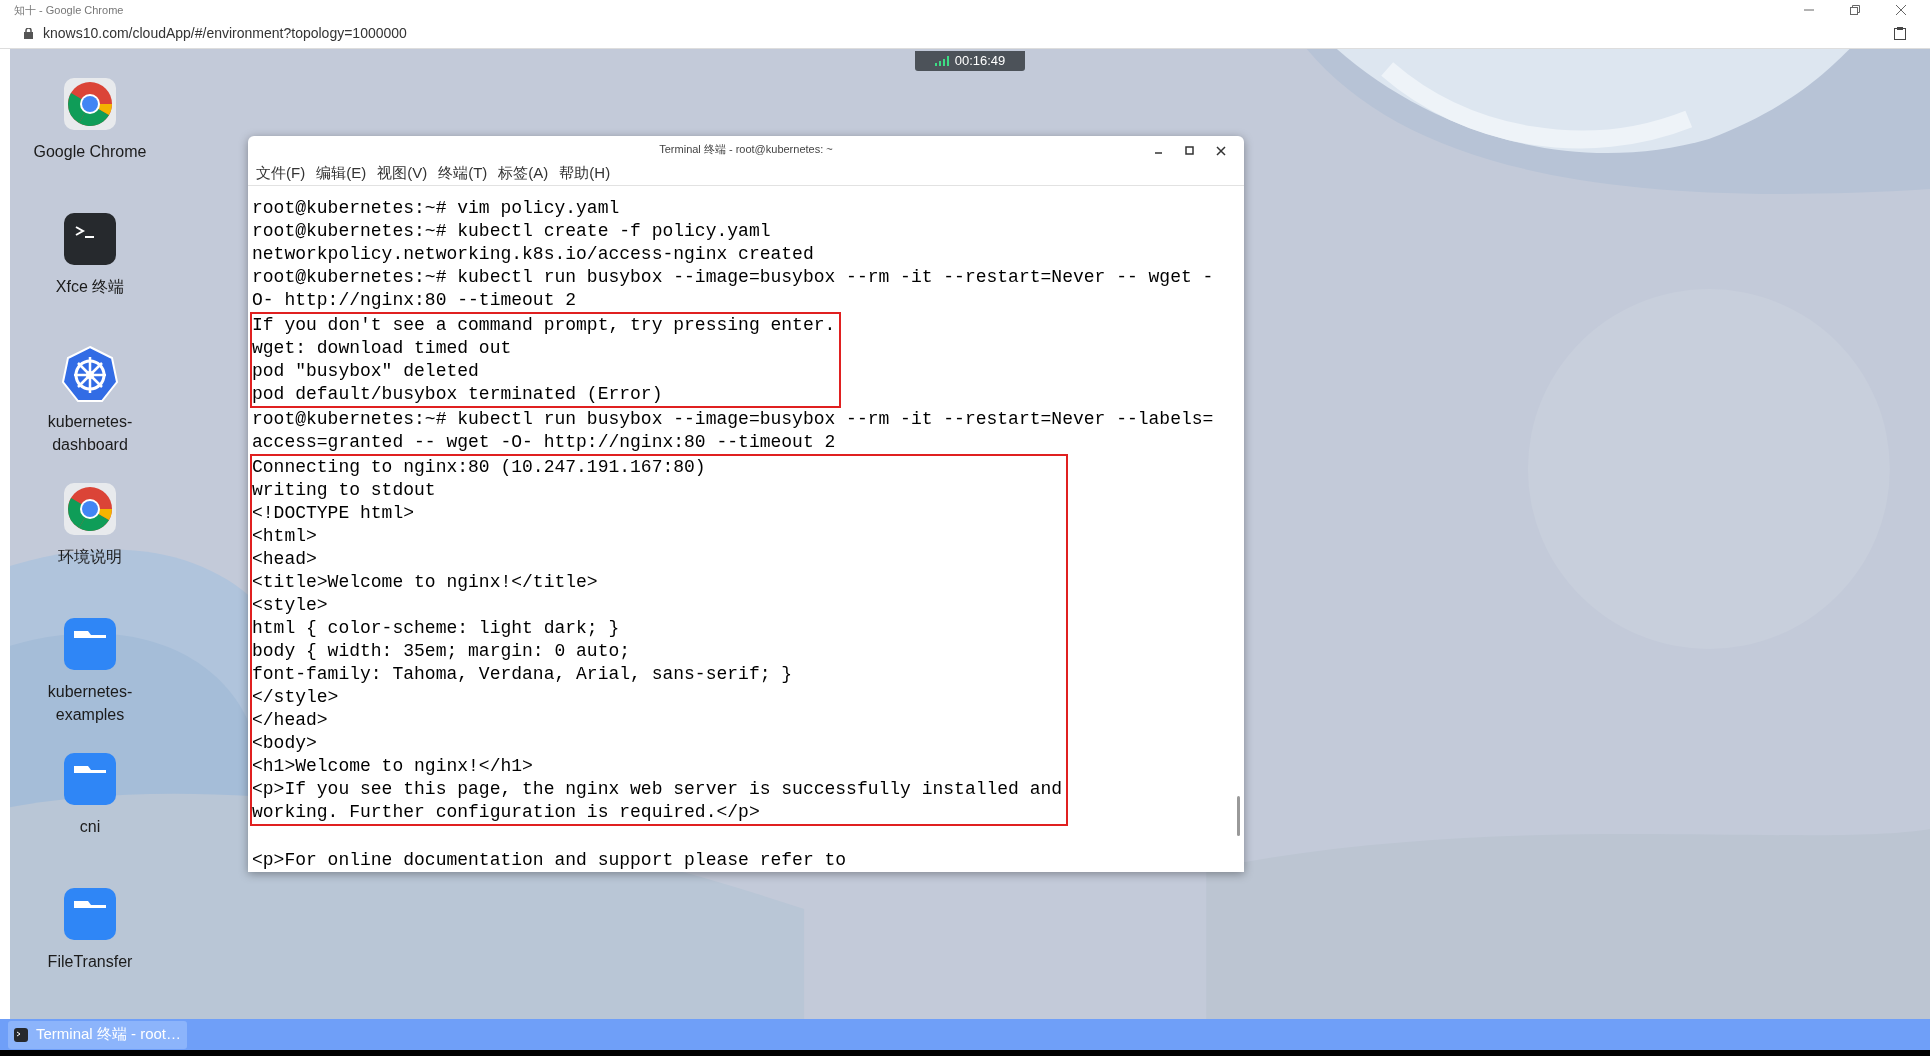 The height and width of the screenshot is (1056, 1930). Describe the element at coordinates (733, 419) in the screenshot. I see `terminal-line: root@kubernetes:~# kubectl run busybox --image=busybox --rm -it --restart=Never --labels=` at that location.